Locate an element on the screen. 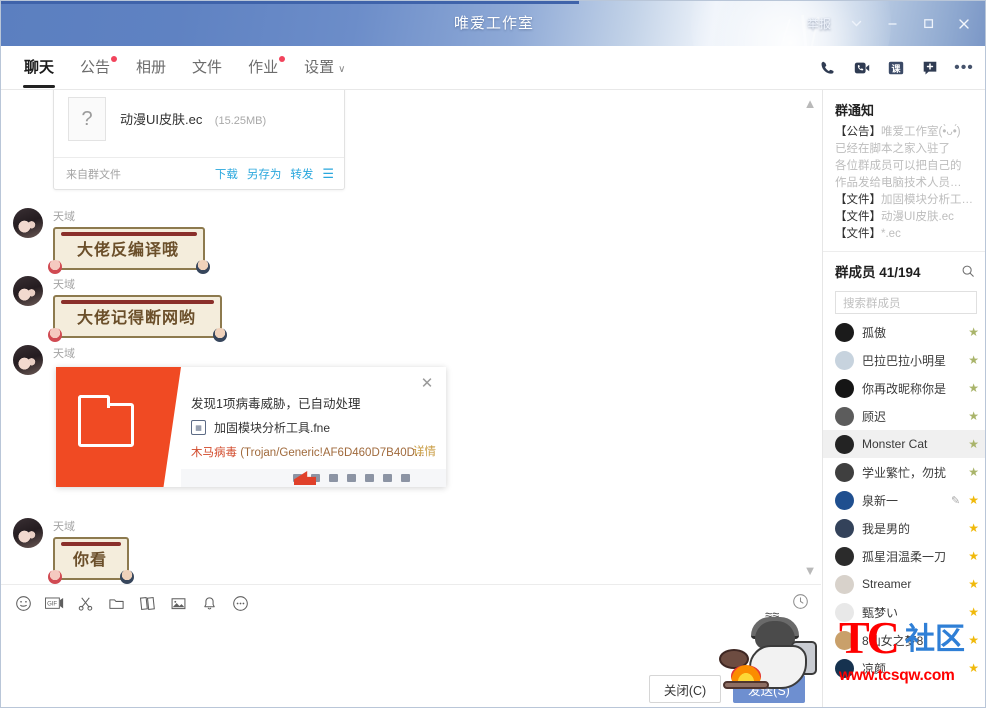  sticker-bubble: 你看 is located at coordinates (91, 560).